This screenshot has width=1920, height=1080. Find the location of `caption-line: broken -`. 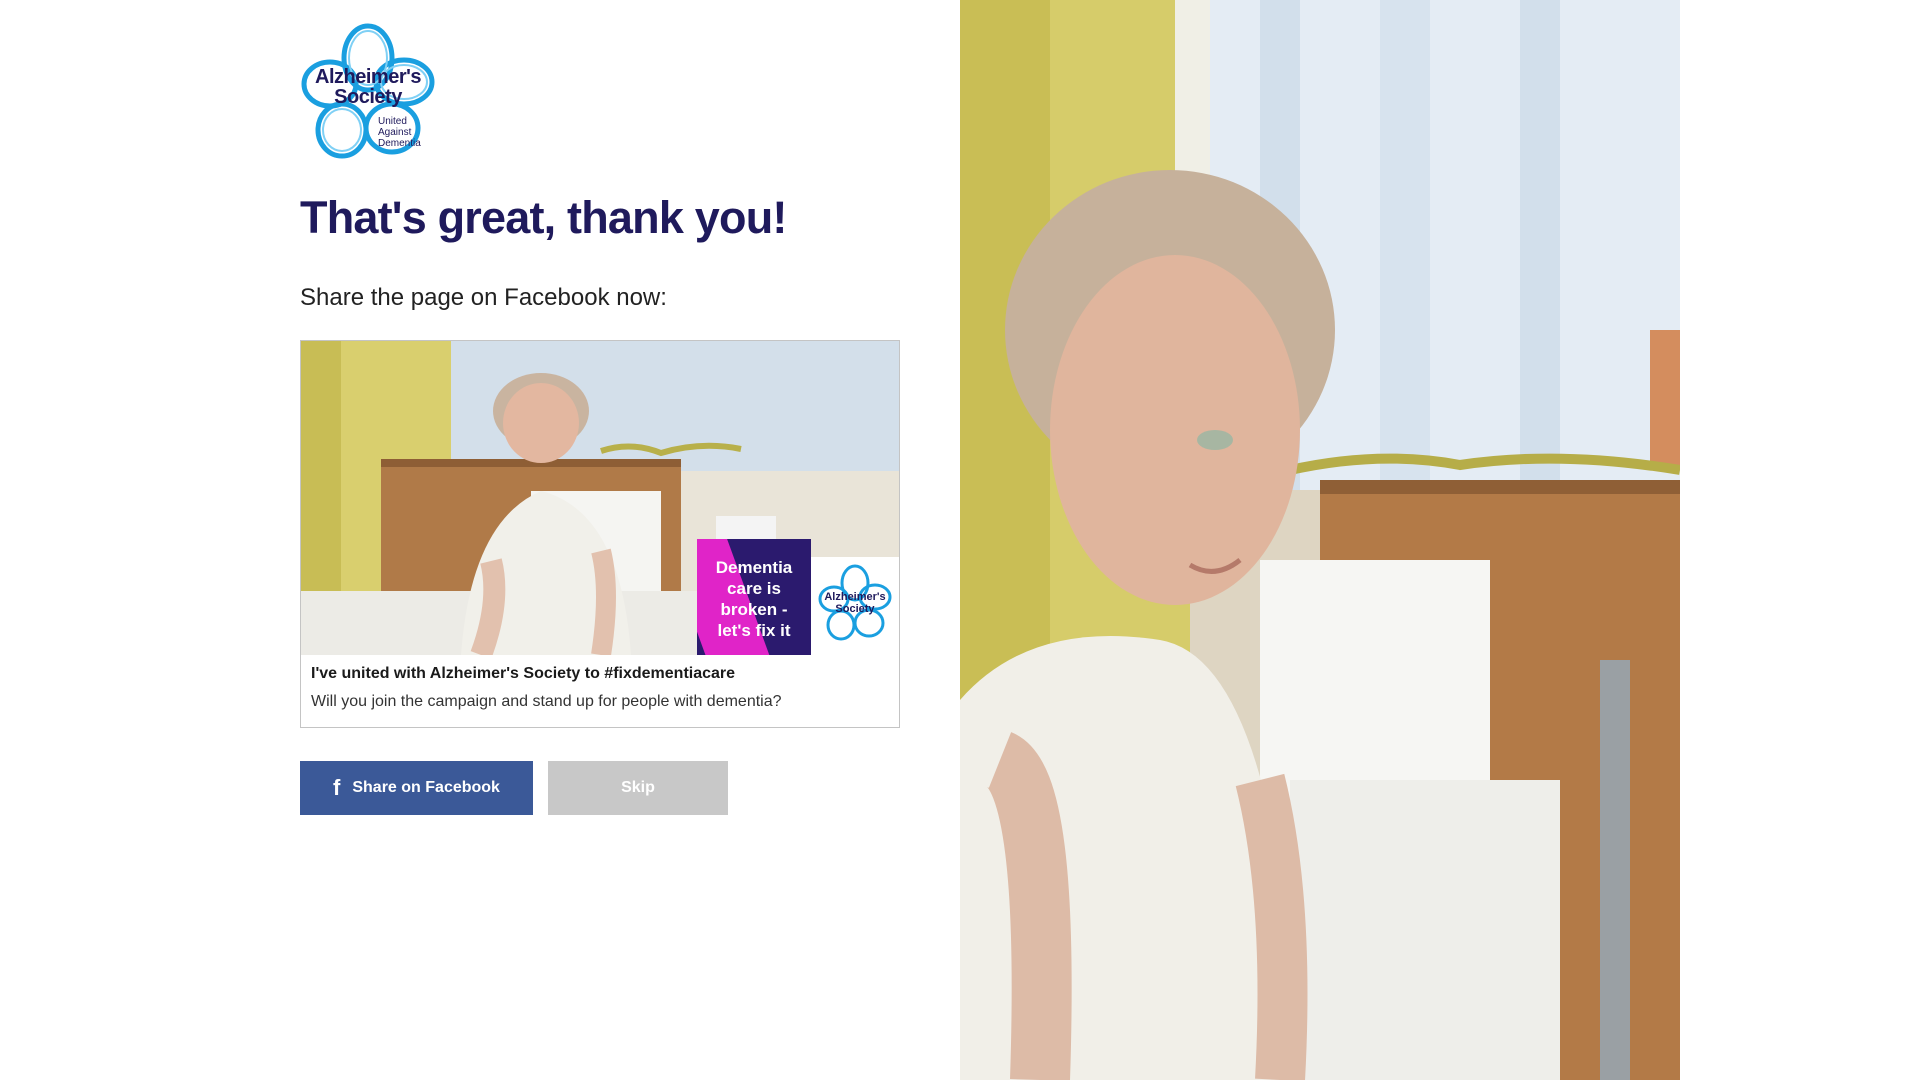

caption-line: broken - is located at coordinates (754, 609).